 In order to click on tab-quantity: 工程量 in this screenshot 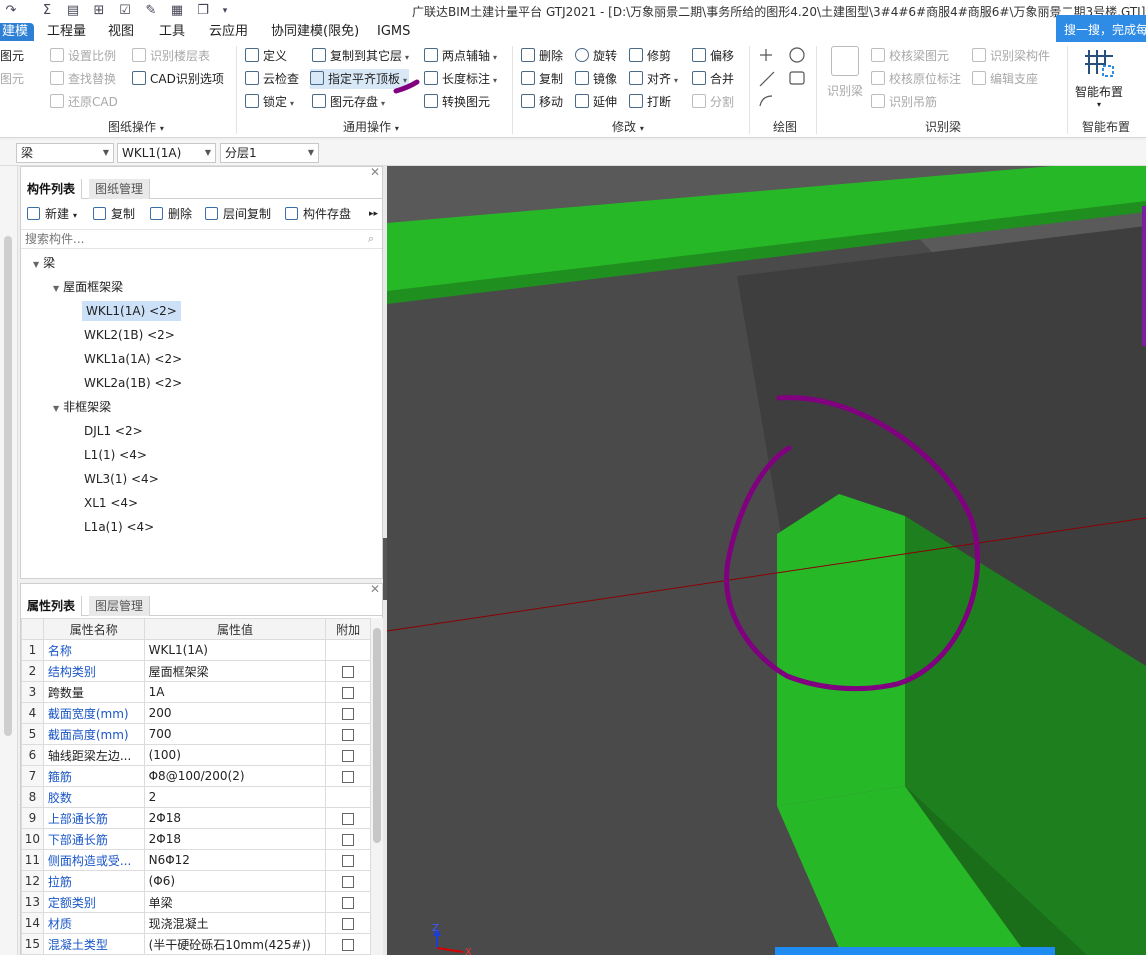, I will do `click(66, 32)`.